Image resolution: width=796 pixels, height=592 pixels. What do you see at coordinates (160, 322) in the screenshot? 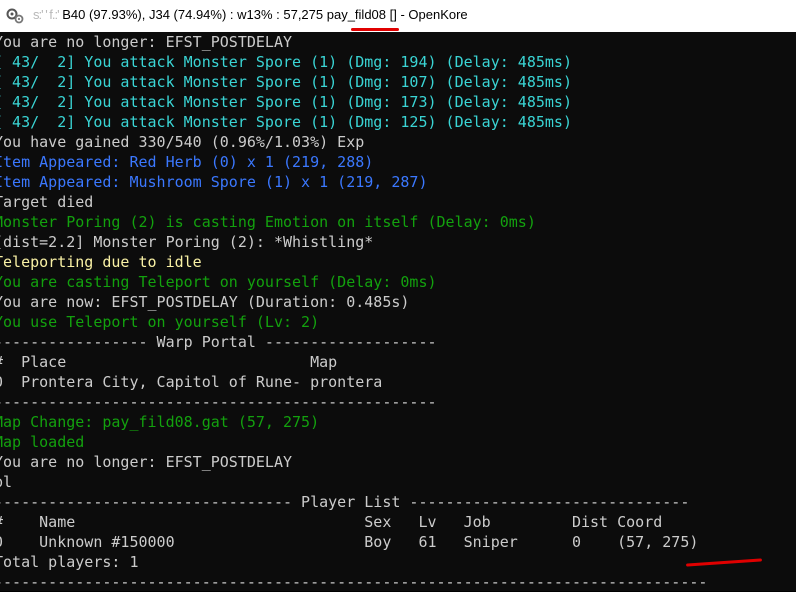
I see `console-line: You use Teleport on yourself (Lv: 2)` at bounding box center [160, 322].